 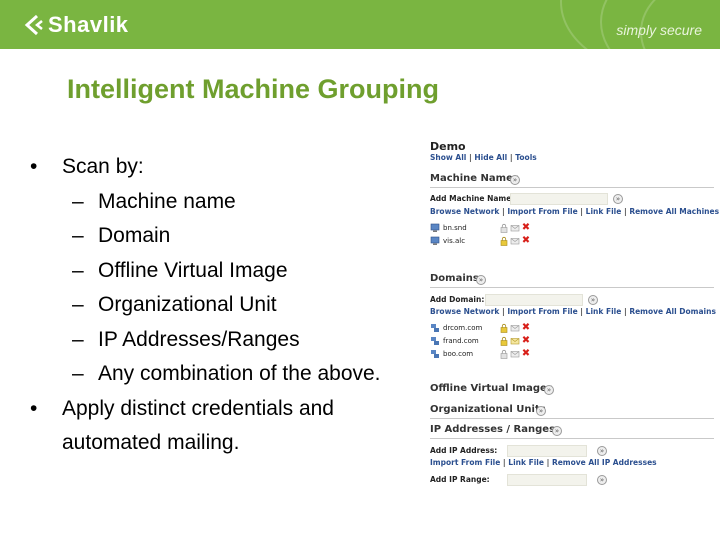 I want to click on hide-all-link: Hide All, so click(x=490, y=157).